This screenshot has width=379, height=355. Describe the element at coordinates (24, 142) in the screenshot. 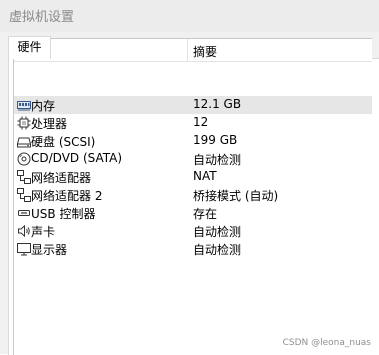

I see `hard-disk-icon` at that location.